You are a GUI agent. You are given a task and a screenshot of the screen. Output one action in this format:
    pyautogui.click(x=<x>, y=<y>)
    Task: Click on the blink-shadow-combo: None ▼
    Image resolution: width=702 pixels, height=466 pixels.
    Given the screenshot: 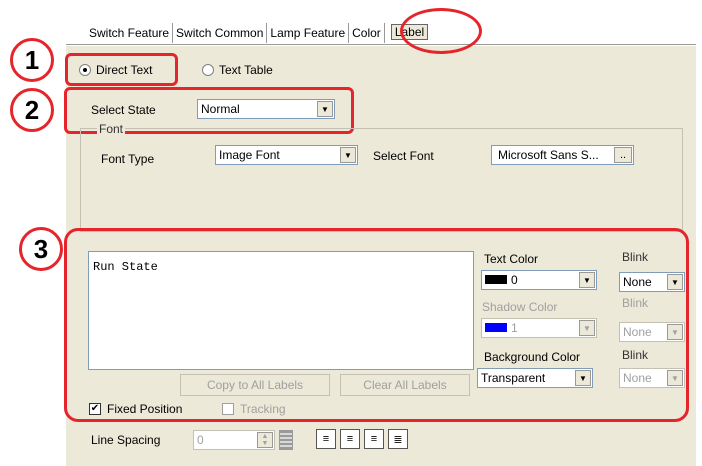 What is the action you would take?
    pyautogui.click(x=652, y=332)
    